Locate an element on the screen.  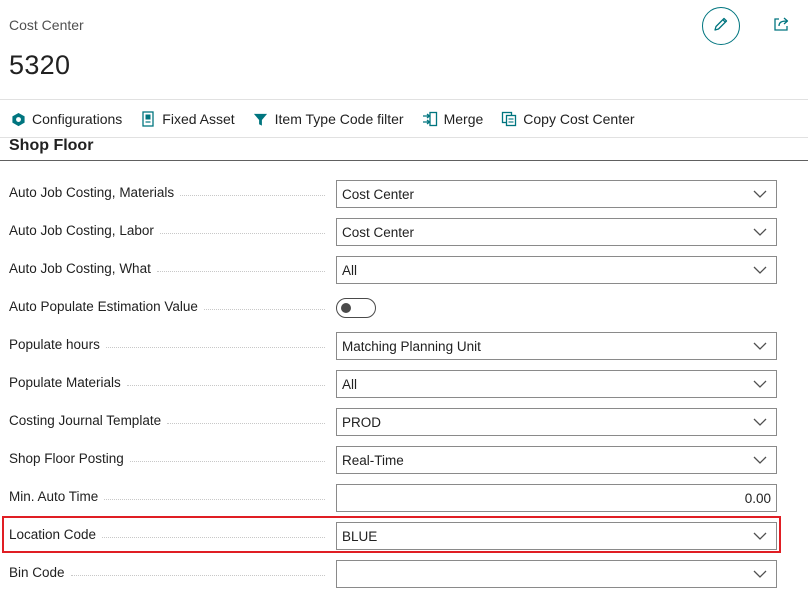
copy-icon is located at coordinates (509, 119).